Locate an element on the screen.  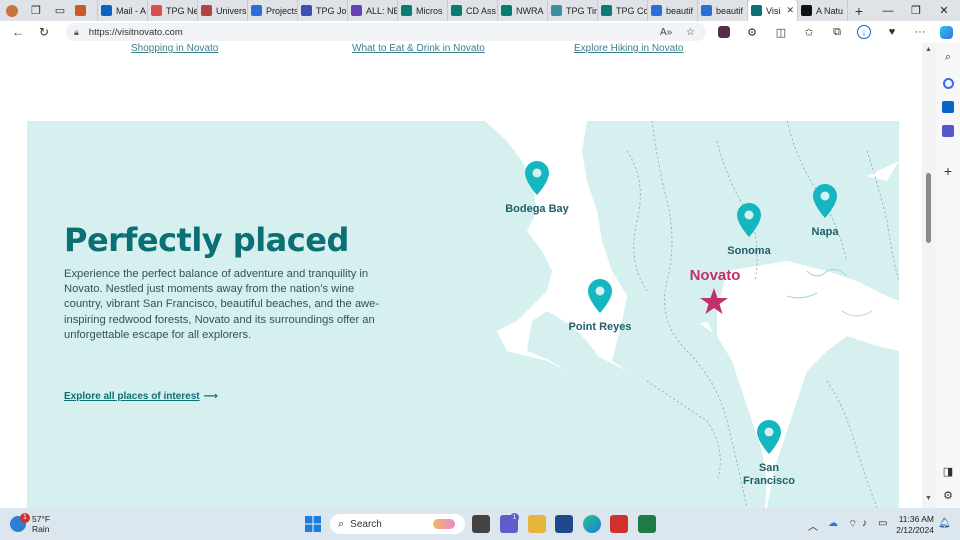
edge-taskbar-icon is located at coordinates (592, 524).